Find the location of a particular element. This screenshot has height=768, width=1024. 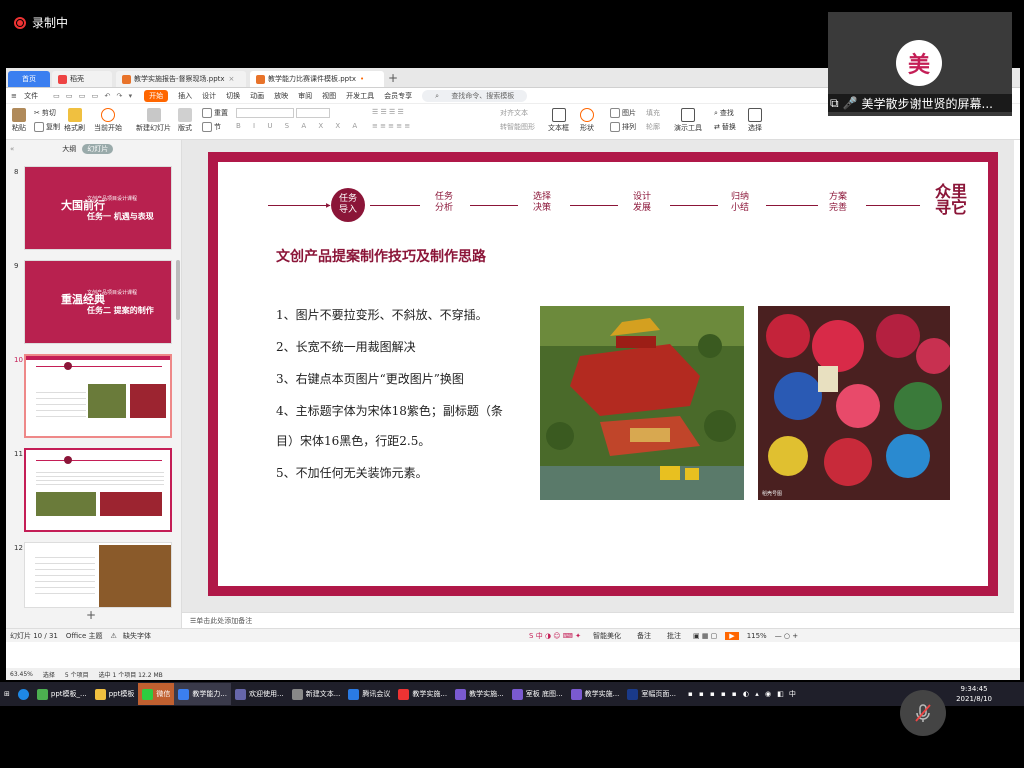

menu-design: 设计 is located at coordinates (209, 96).